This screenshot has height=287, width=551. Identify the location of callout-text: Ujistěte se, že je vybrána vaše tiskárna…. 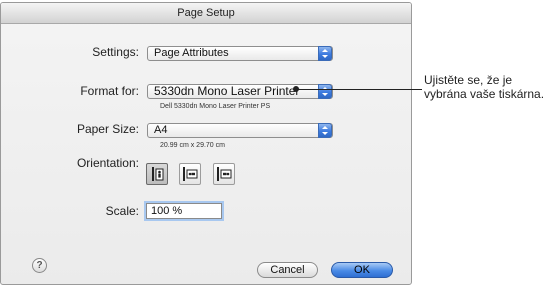
(484, 87).